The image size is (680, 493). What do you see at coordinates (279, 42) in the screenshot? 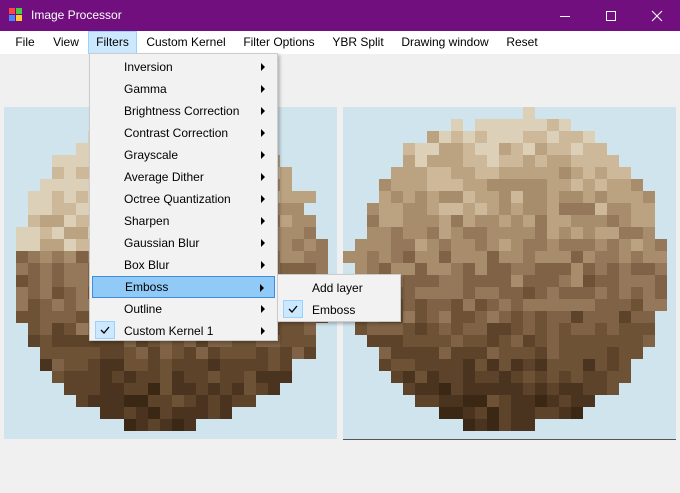
I see `menu-filter-options: Filter Options` at bounding box center [279, 42].